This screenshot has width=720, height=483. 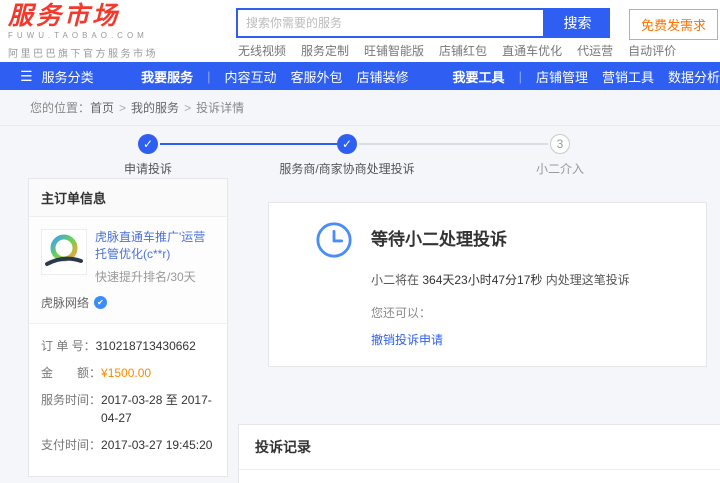 I want to click on amount-row: 金 额： ¥1500.00, so click(x=128, y=373).